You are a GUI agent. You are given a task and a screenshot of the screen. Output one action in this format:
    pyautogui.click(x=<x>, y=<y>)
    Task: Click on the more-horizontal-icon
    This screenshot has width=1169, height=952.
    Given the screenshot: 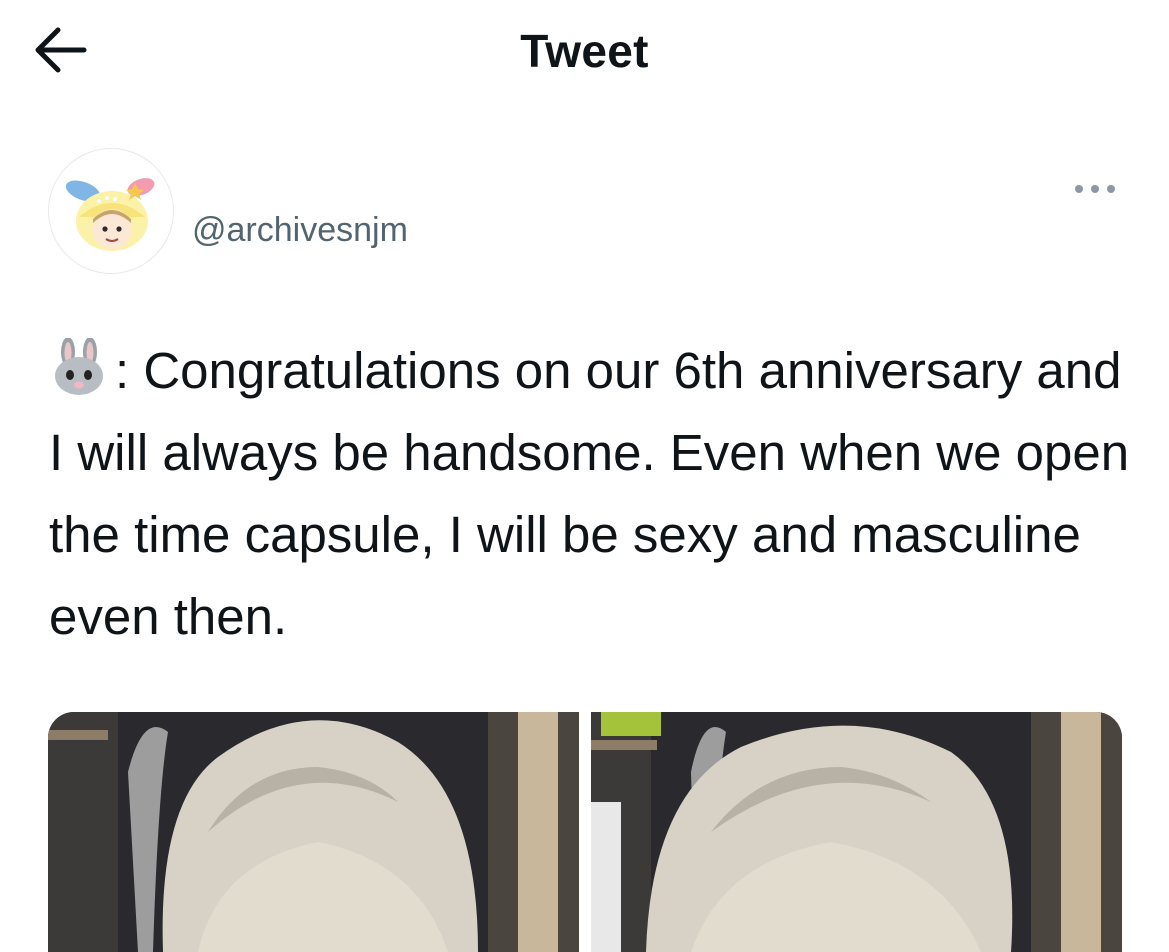 What is the action you would take?
    pyautogui.click(x=1095, y=189)
    